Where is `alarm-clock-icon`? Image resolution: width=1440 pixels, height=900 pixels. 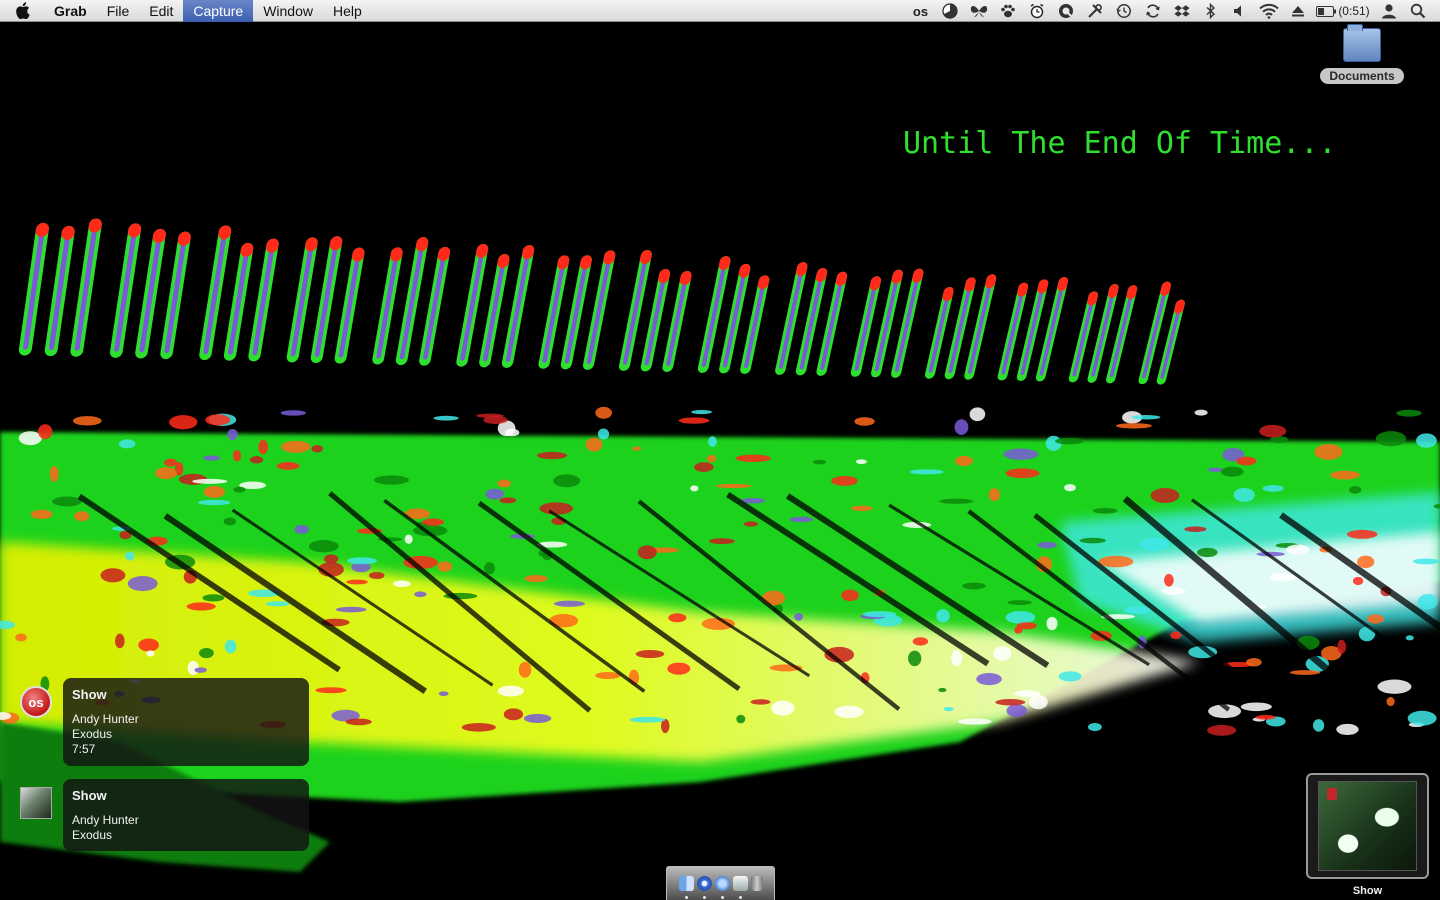 alarm-clock-icon is located at coordinates (1036, 11).